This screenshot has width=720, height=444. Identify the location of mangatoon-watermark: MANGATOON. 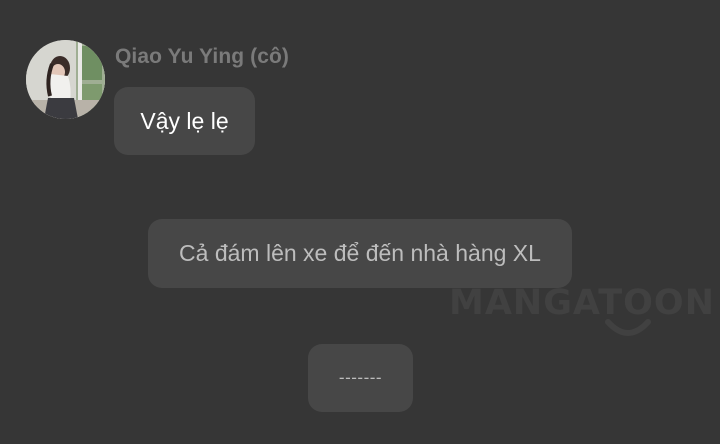
(582, 303).